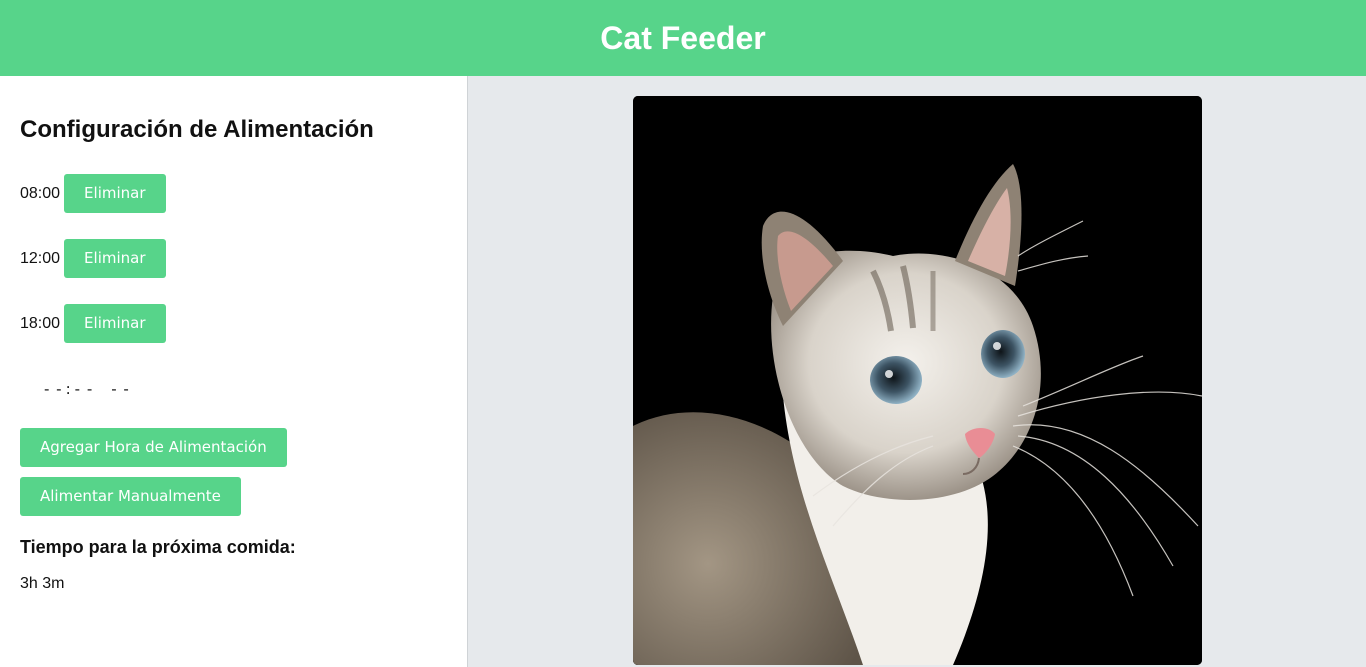 This screenshot has height=667, width=1366. What do you see at coordinates (197, 129) in the screenshot?
I see `config-title: Configuración de Alimentación` at bounding box center [197, 129].